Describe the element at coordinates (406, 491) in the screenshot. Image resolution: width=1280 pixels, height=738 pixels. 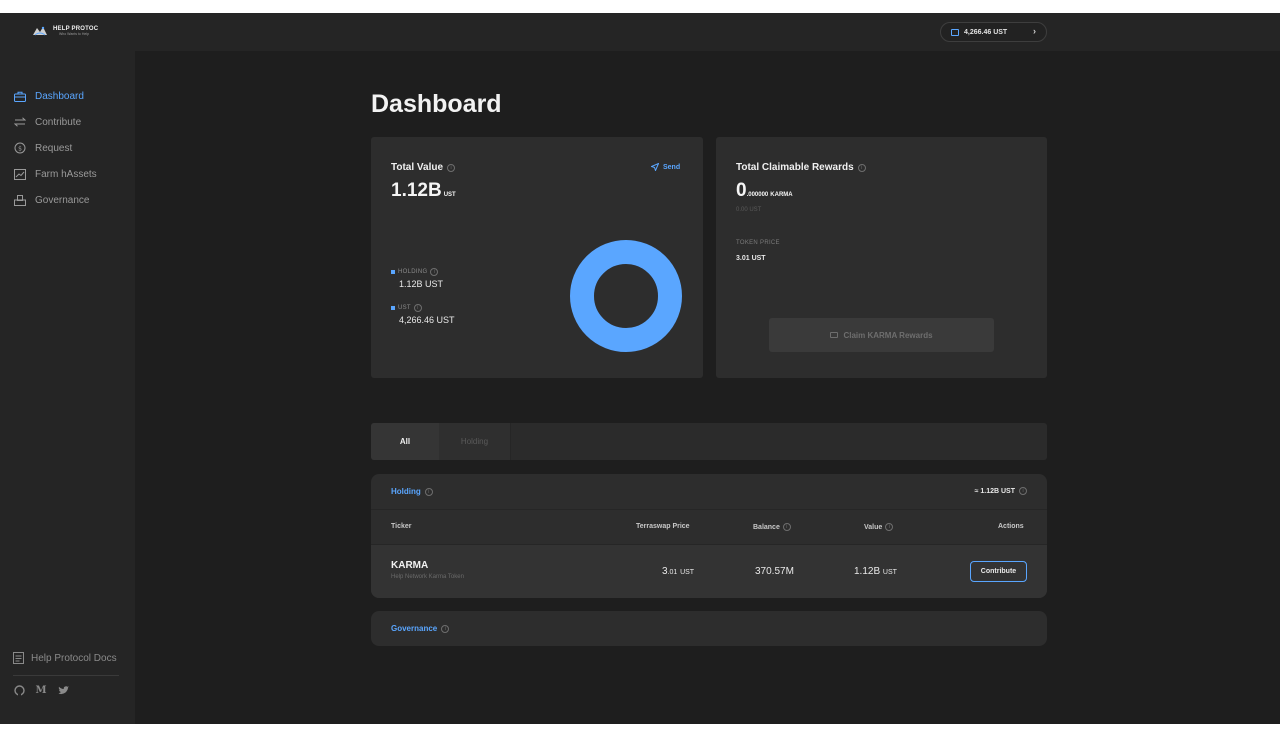
I see `holding-title: Holding` at that location.